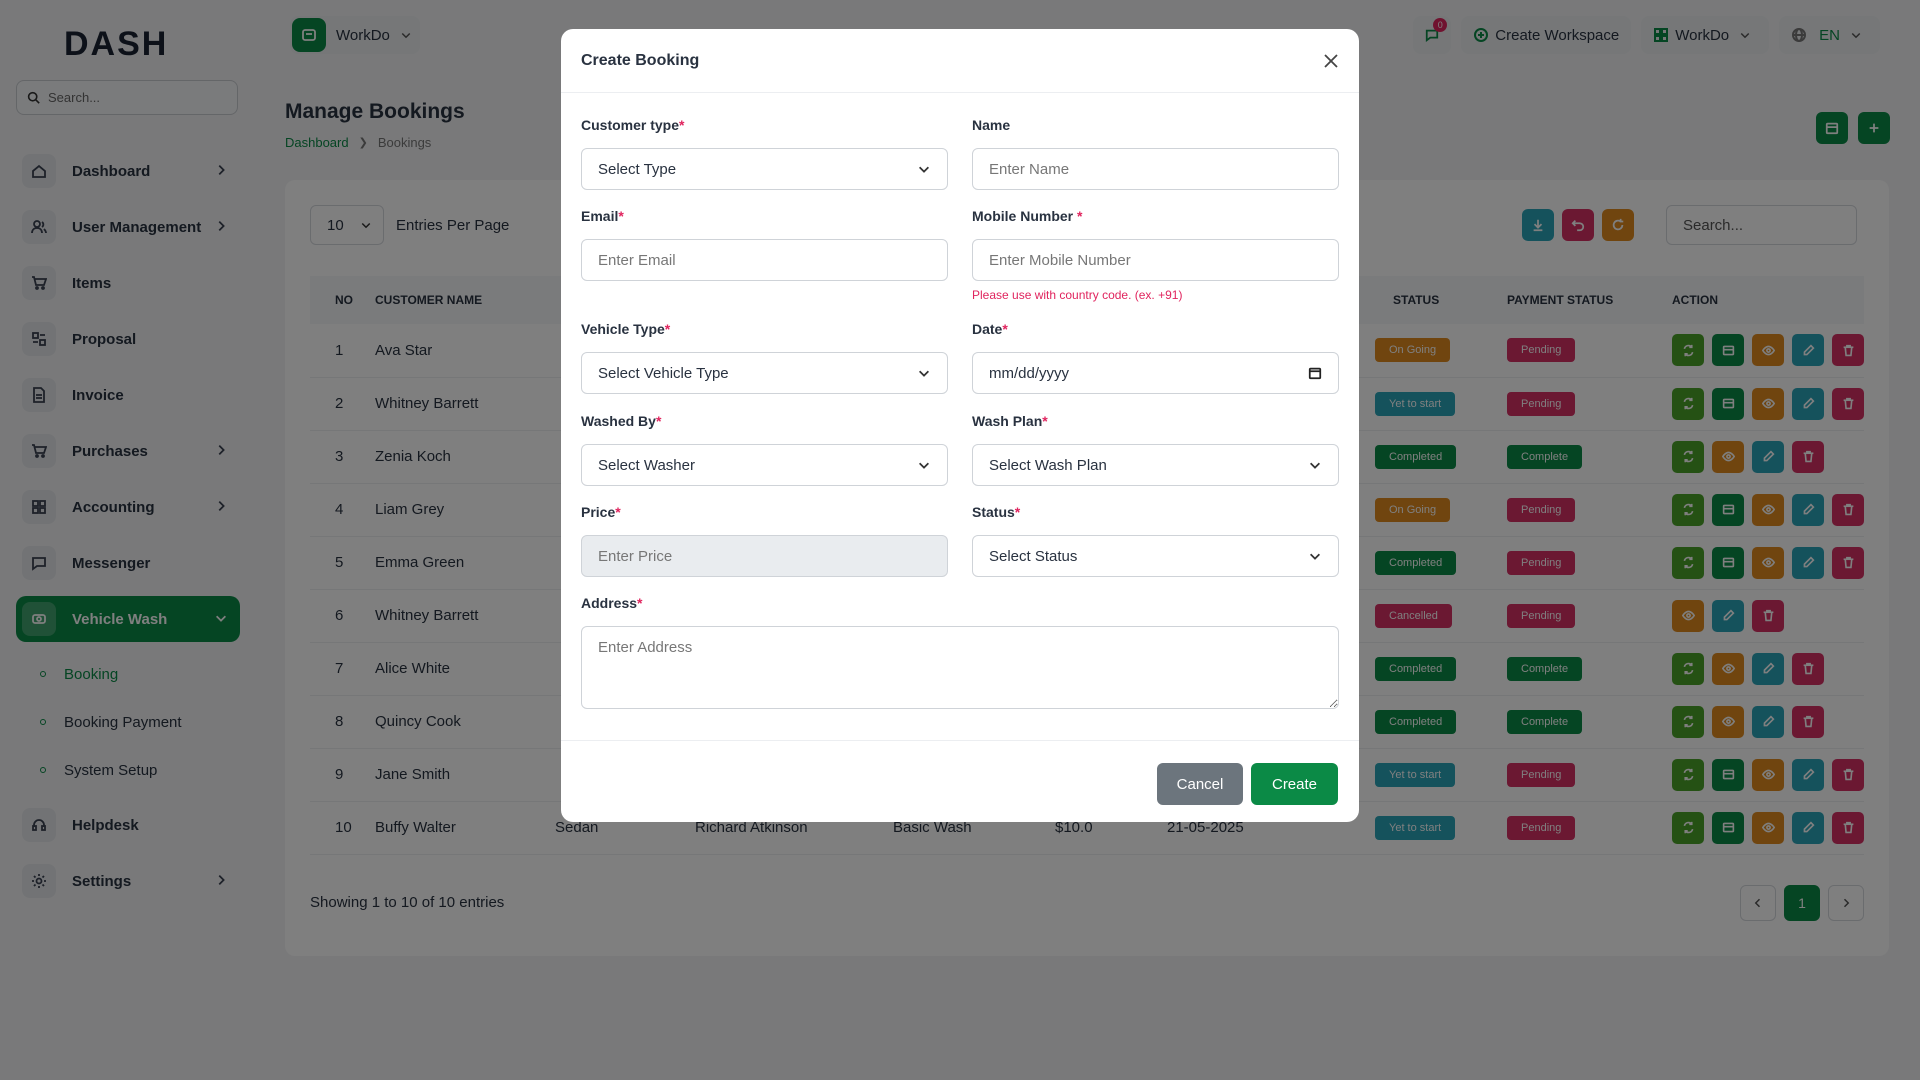  What do you see at coordinates (764, 260) in the screenshot?
I see `email-input` at bounding box center [764, 260].